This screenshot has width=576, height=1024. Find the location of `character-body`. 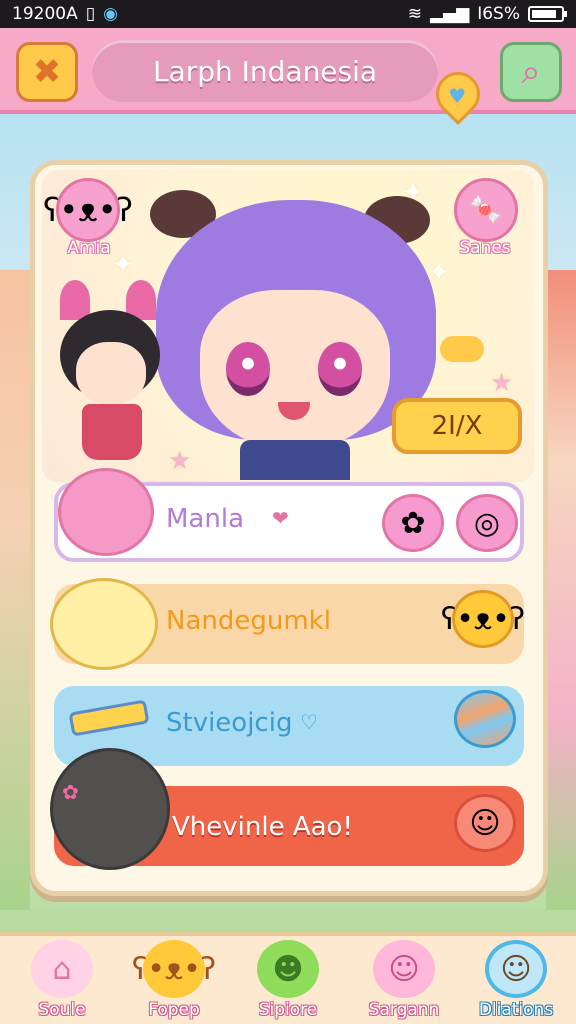

character-body is located at coordinates (295, 460).